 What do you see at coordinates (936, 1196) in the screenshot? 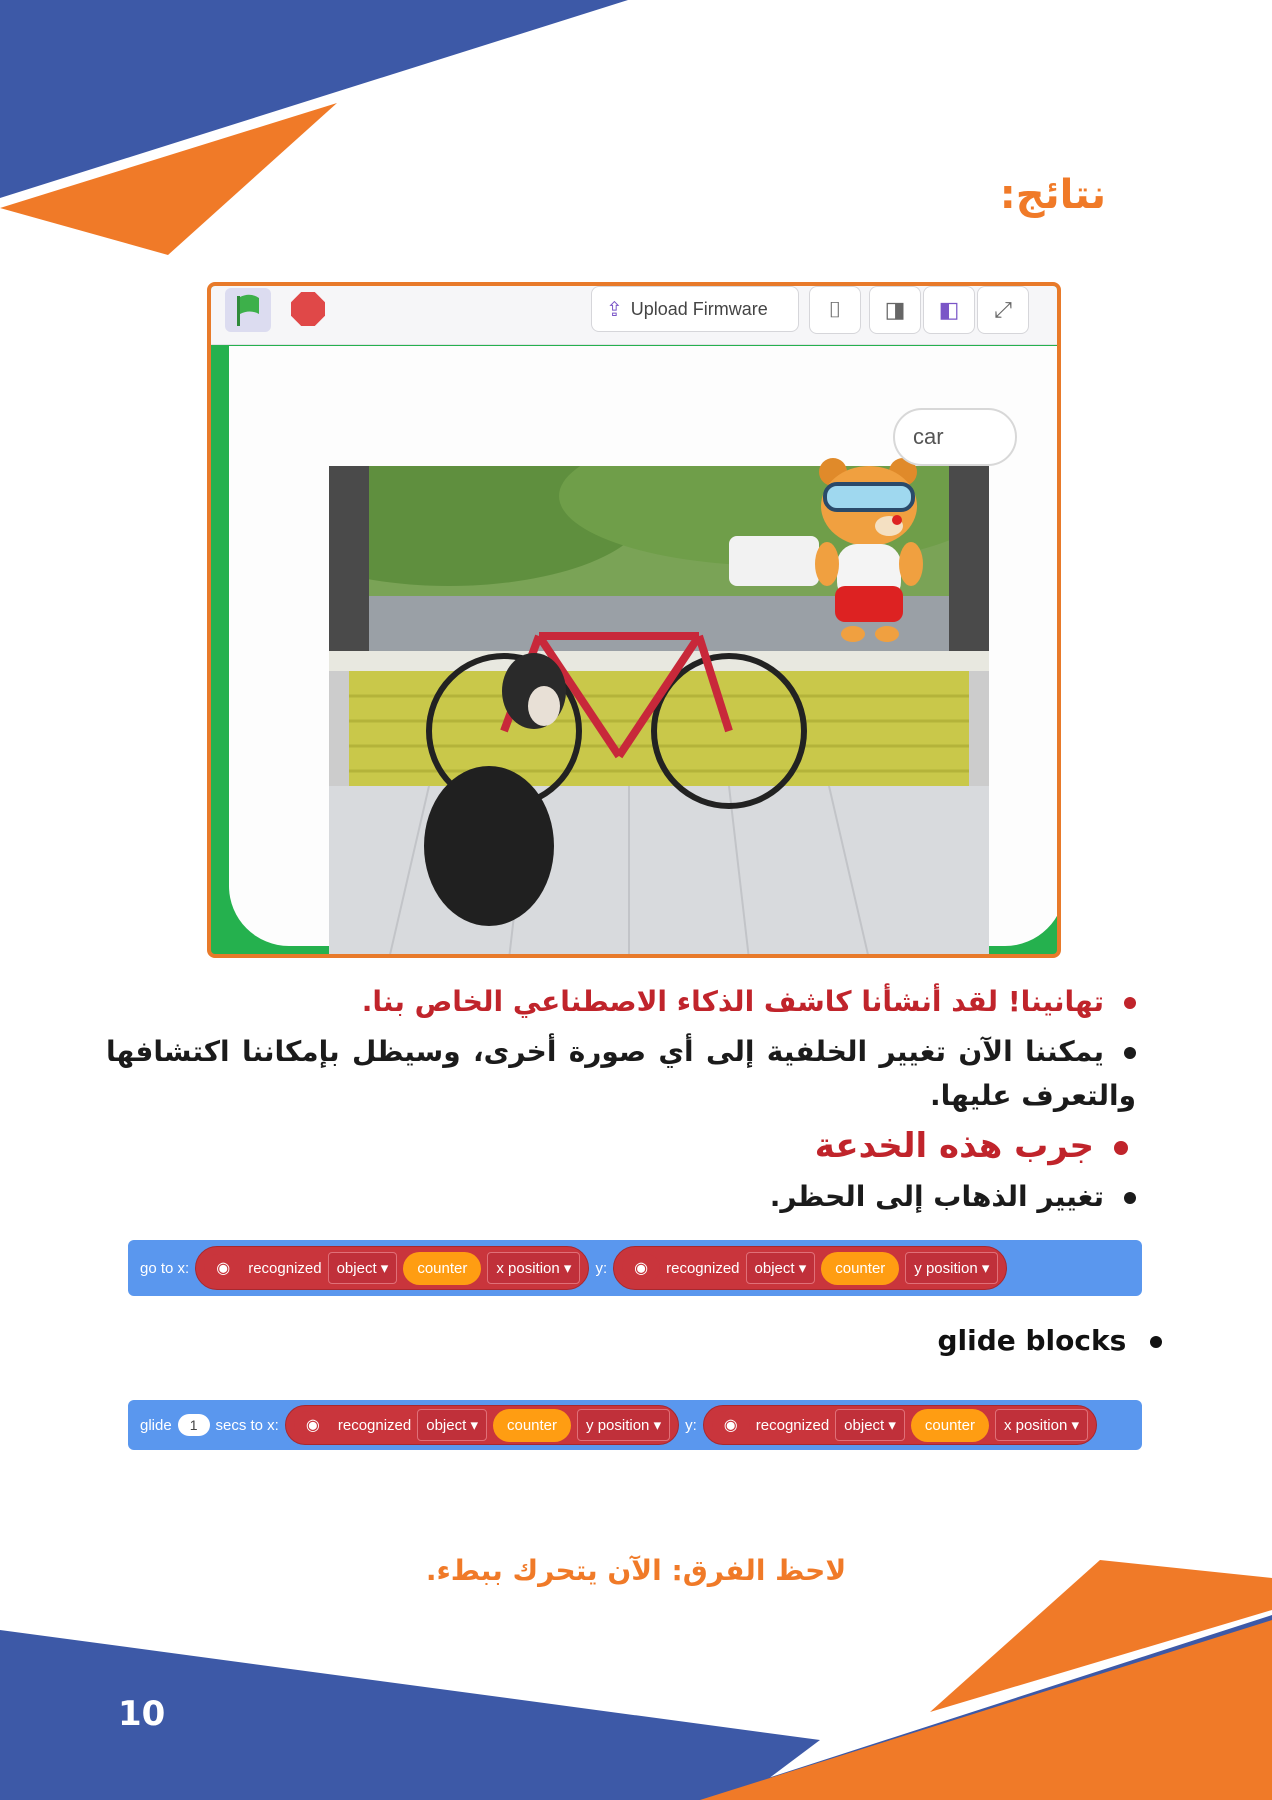
I see `bullet-change-goto-text: تغيير الذهاب إلى الحظر.` at bounding box center [936, 1196].